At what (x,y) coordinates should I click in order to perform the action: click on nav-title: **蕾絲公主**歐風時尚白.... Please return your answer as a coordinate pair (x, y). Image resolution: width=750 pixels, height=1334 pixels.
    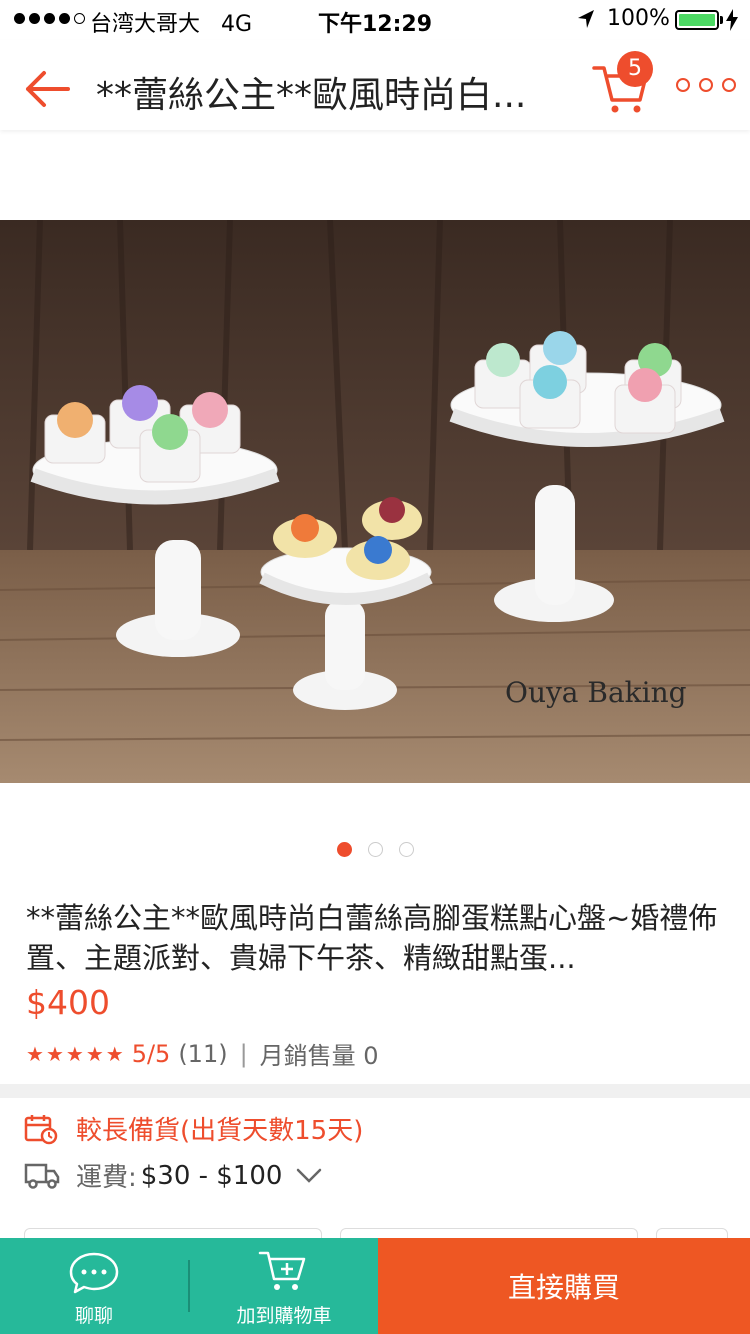
    Looking at the image, I should click on (311, 95).